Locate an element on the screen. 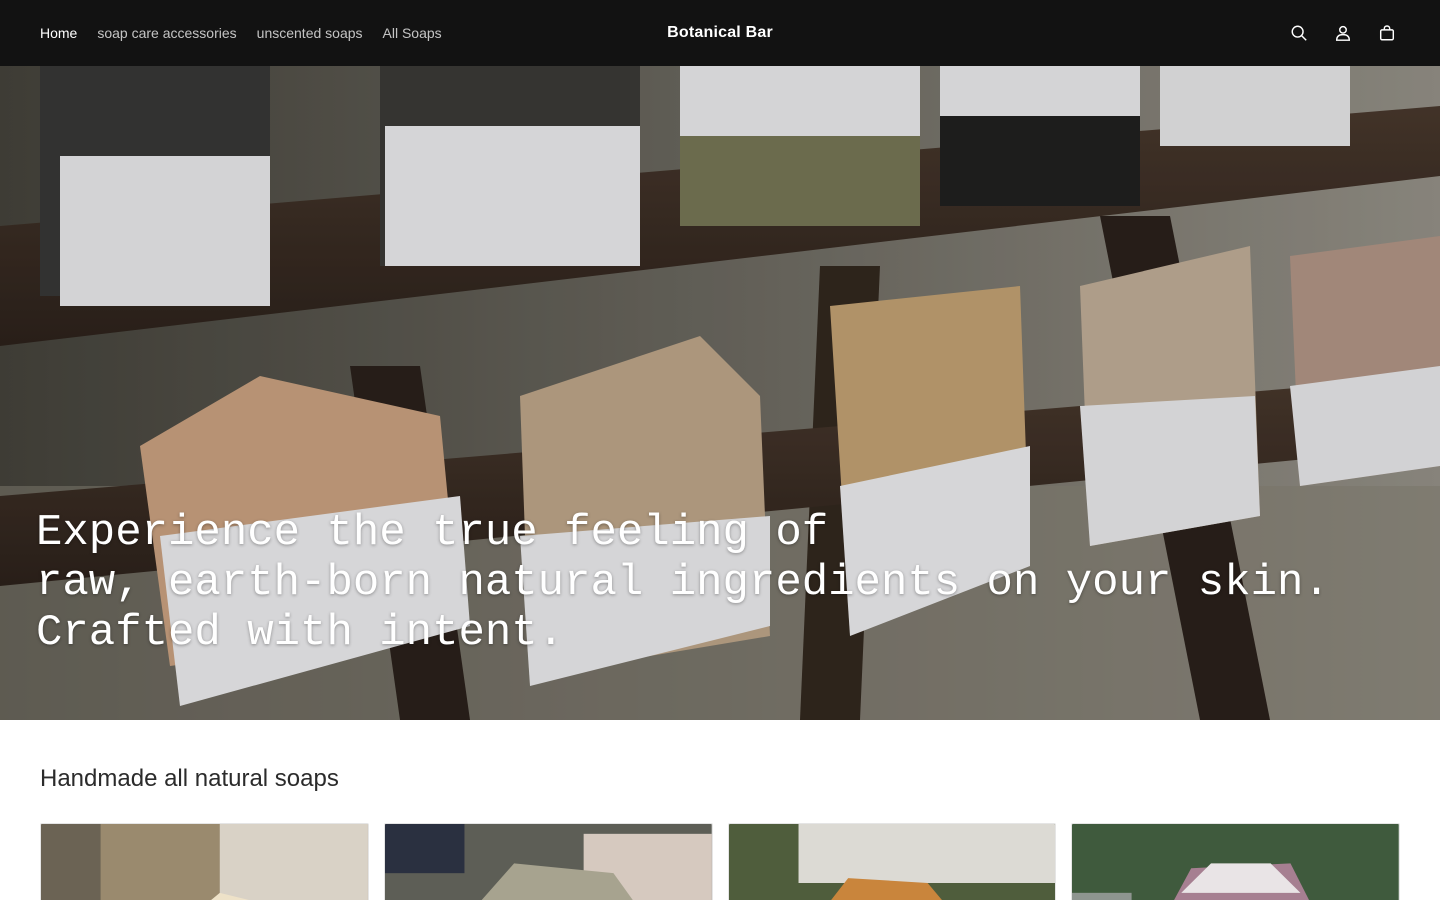 The width and height of the screenshot is (1440, 900). account-icon is located at coordinates (1343, 33).